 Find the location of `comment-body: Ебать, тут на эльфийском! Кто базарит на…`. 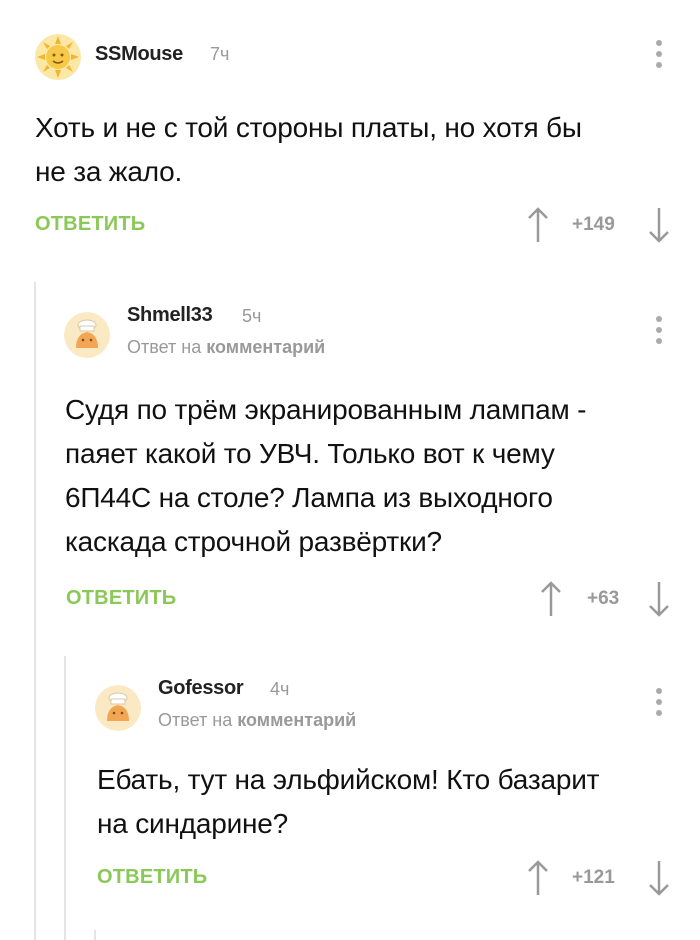

comment-body: Ебать, тут на эльфийском! Кто базарит на… is located at coordinates (392, 802).